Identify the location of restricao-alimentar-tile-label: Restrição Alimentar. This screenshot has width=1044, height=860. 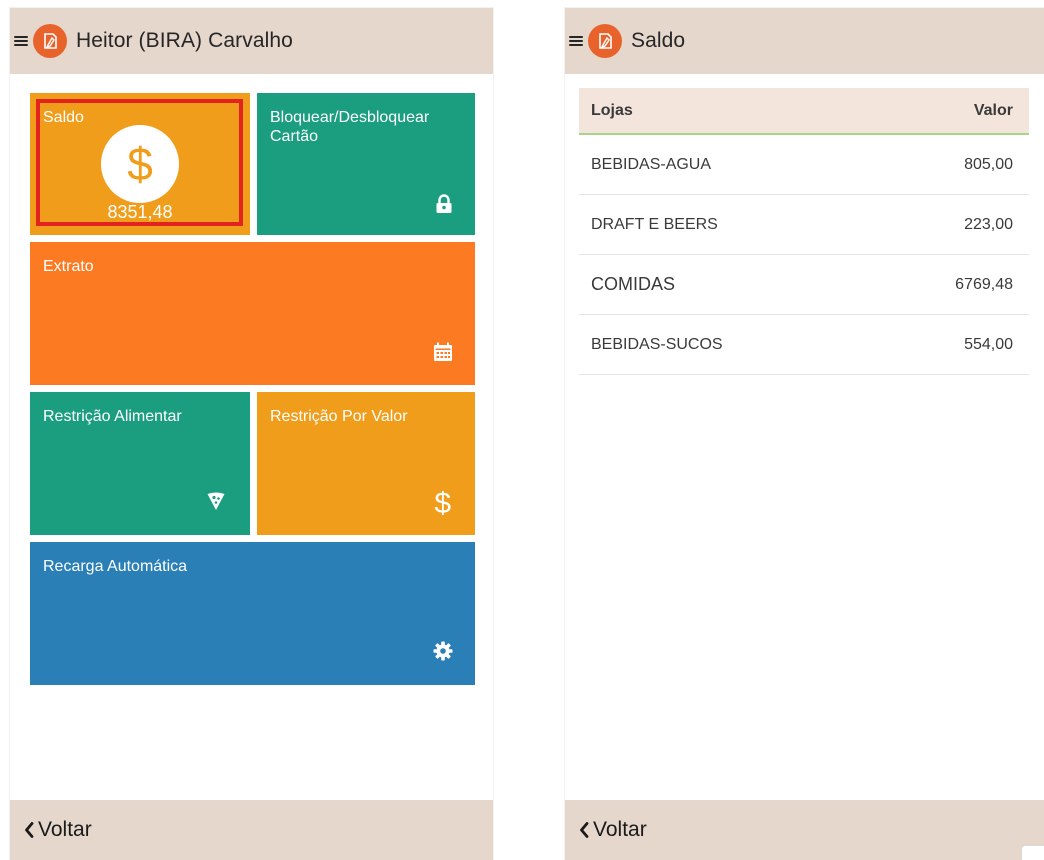
(112, 416).